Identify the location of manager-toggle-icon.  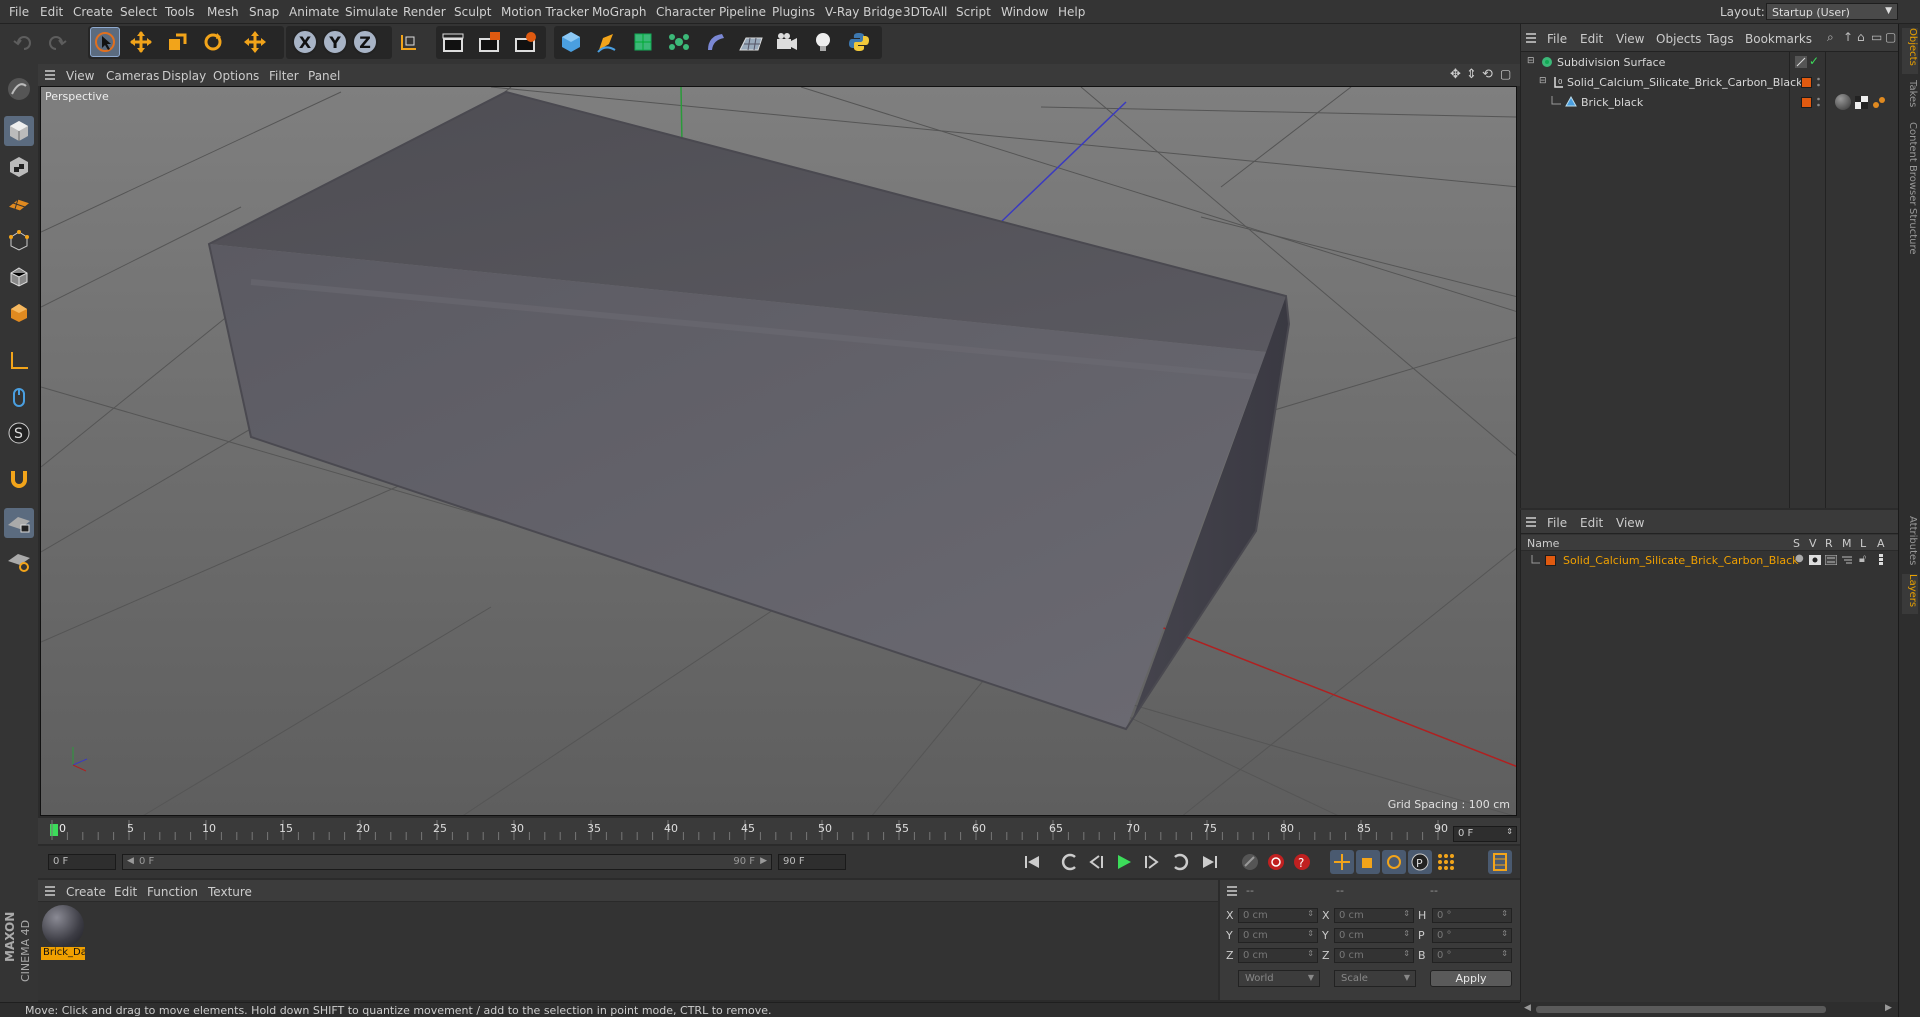
(1847, 560).